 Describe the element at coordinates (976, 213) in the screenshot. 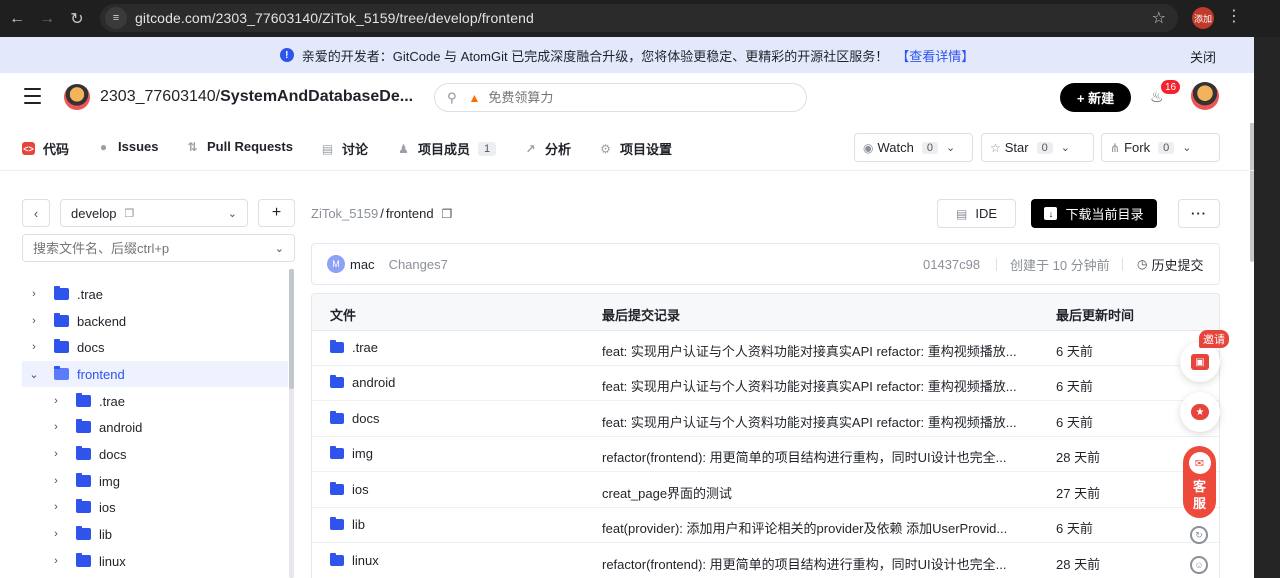

I see `ide-button: ▤ IDE` at that location.